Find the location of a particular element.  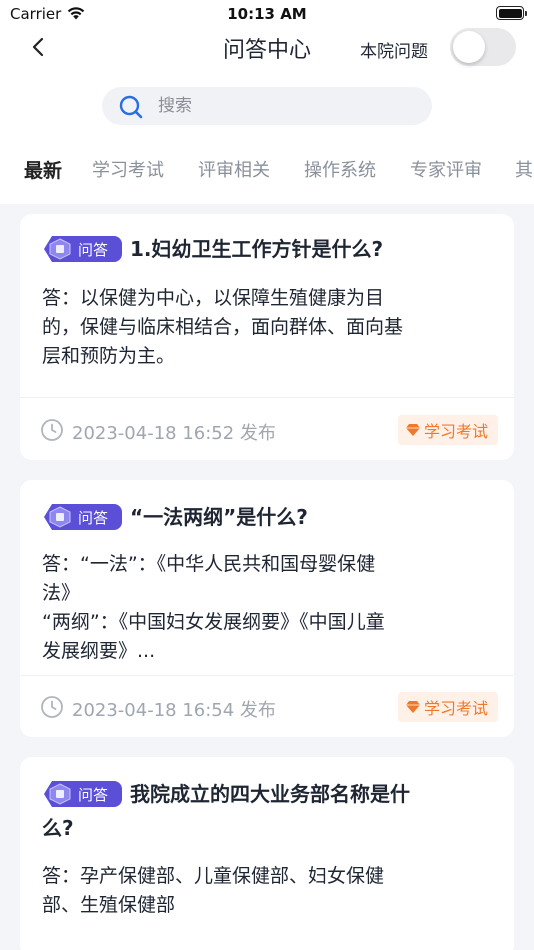

publish-date: 2023-04-18 16:54 发布 is located at coordinates (174, 710).